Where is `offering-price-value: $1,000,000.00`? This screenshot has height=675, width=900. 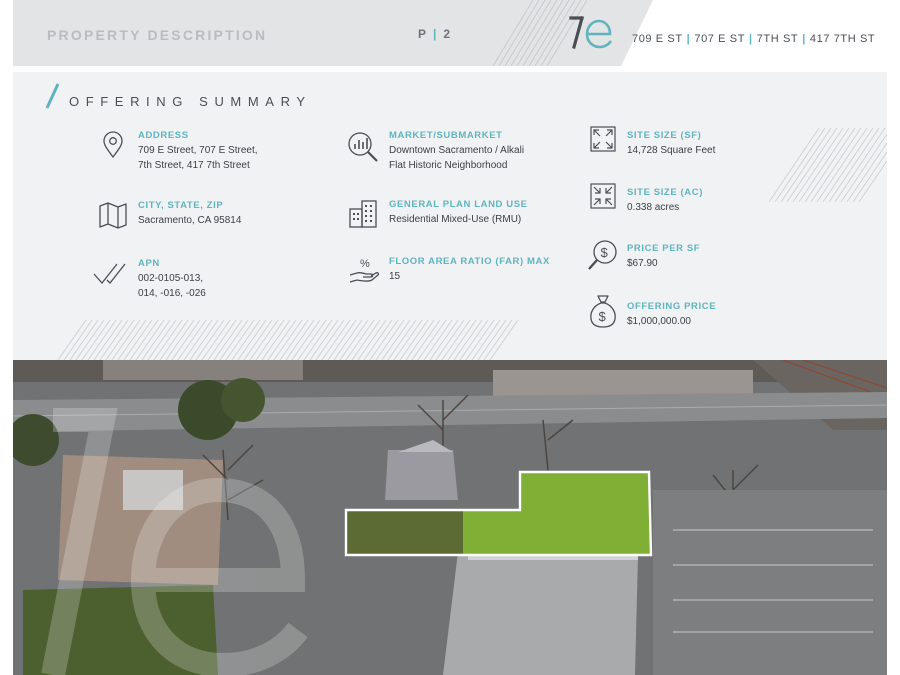 offering-price-value: $1,000,000.00 is located at coordinates (659, 322).